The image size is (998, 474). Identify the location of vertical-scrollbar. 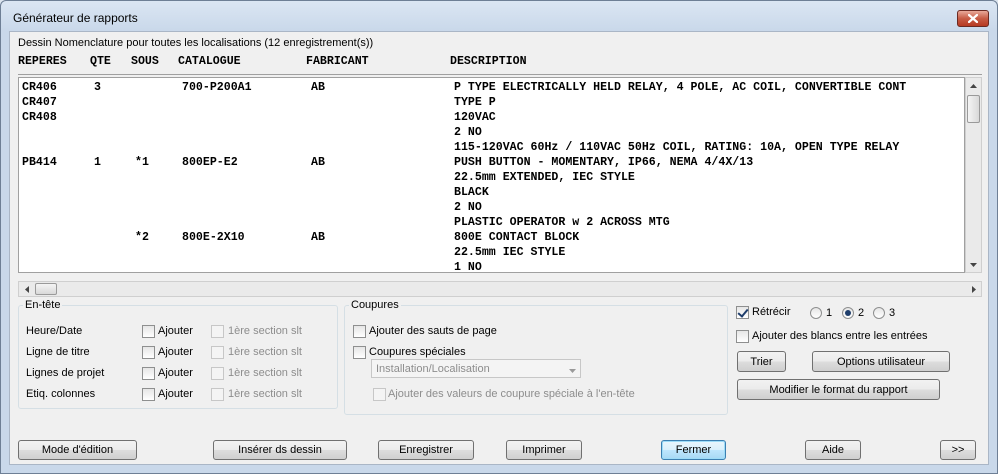
(973, 175).